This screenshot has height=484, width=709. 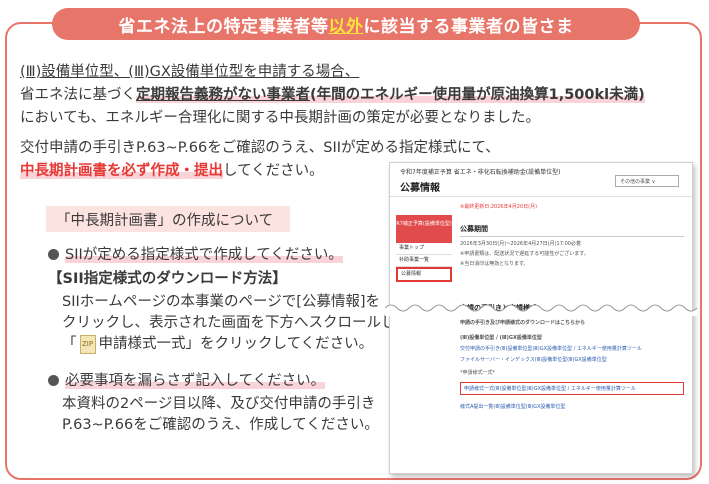 I want to click on note-line-1: 本資料の2ページ目以降、及び交付申請の手引き, so click(x=219, y=404).